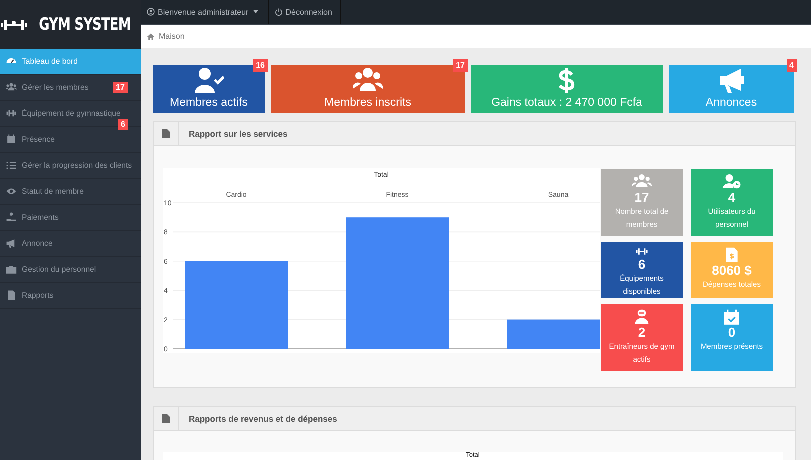 This screenshot has height=460, width=811. What do you see at coordinates (732, 317) in the screenshot?
I see `calendar-check-icon` at bounding box center [732, 317].